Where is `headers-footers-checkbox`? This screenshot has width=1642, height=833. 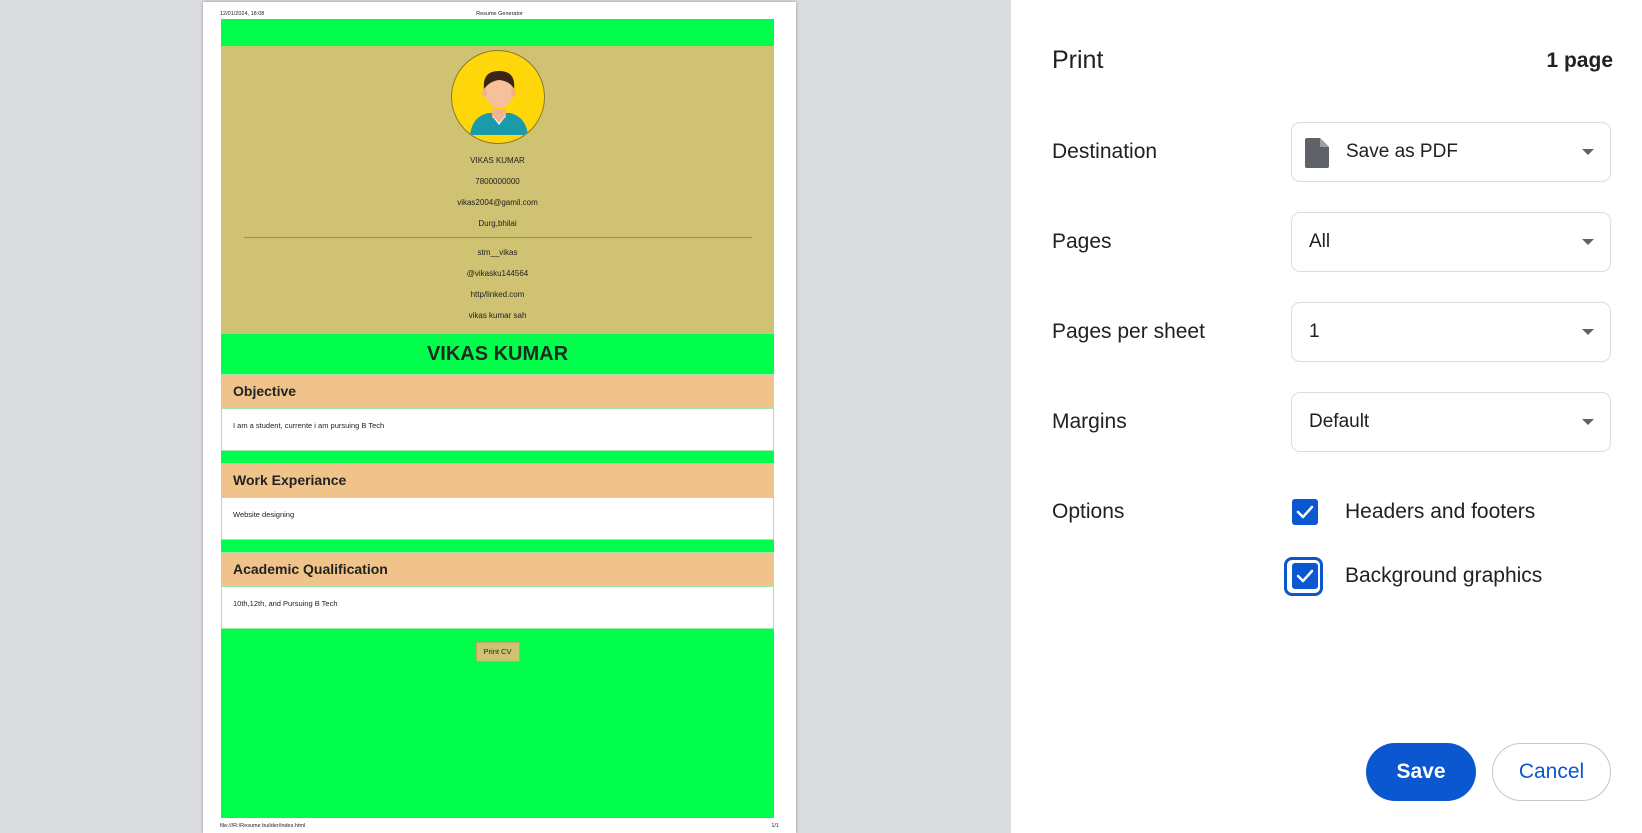 headers-footers-checkbox is located at coordinates (1305, 512).